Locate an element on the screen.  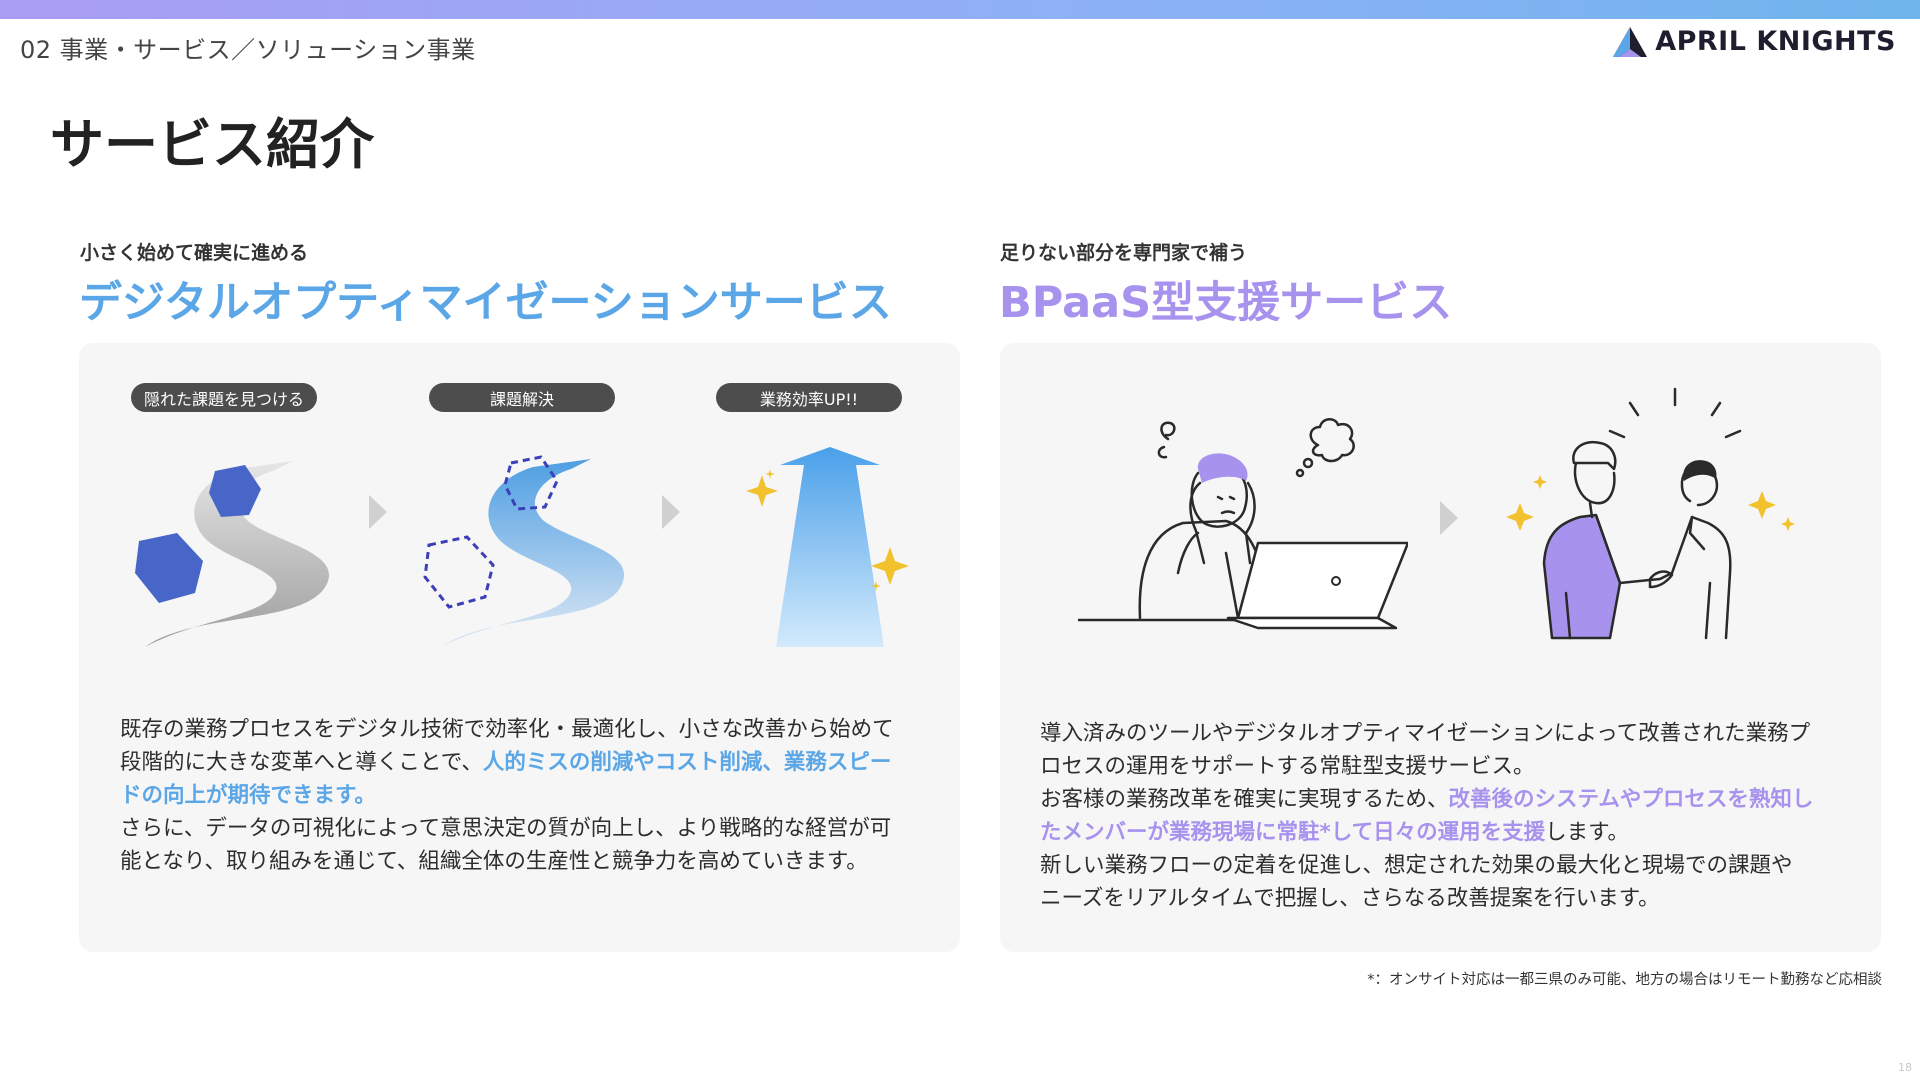
stressed-worker-icon is located at coordinates (1243, 524).